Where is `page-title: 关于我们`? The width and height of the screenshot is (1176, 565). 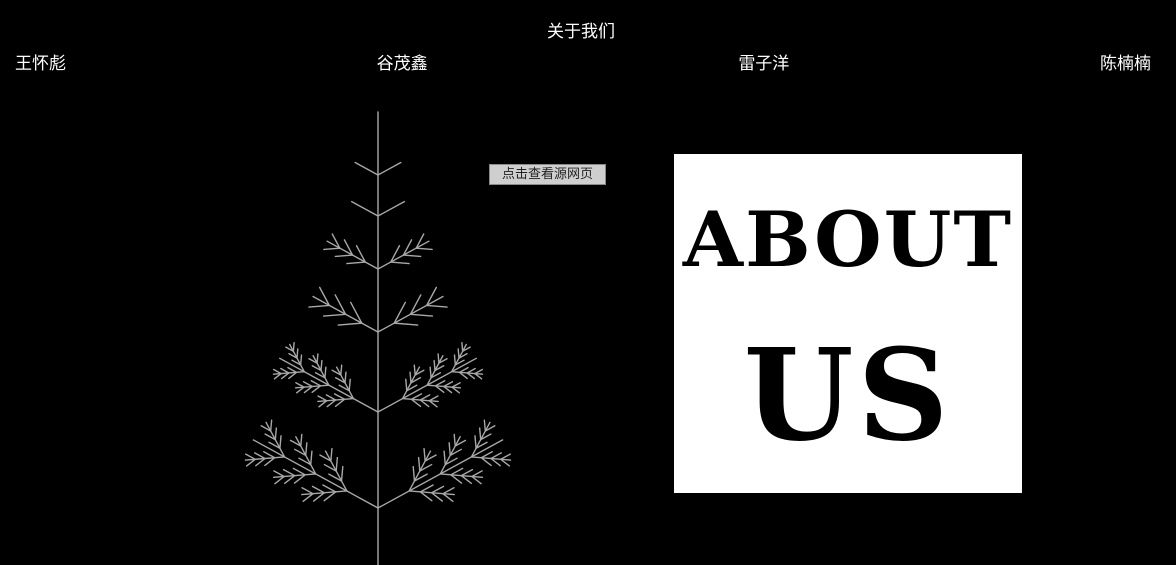 page-title: 关于我们 is located at coordinates (581, 32).